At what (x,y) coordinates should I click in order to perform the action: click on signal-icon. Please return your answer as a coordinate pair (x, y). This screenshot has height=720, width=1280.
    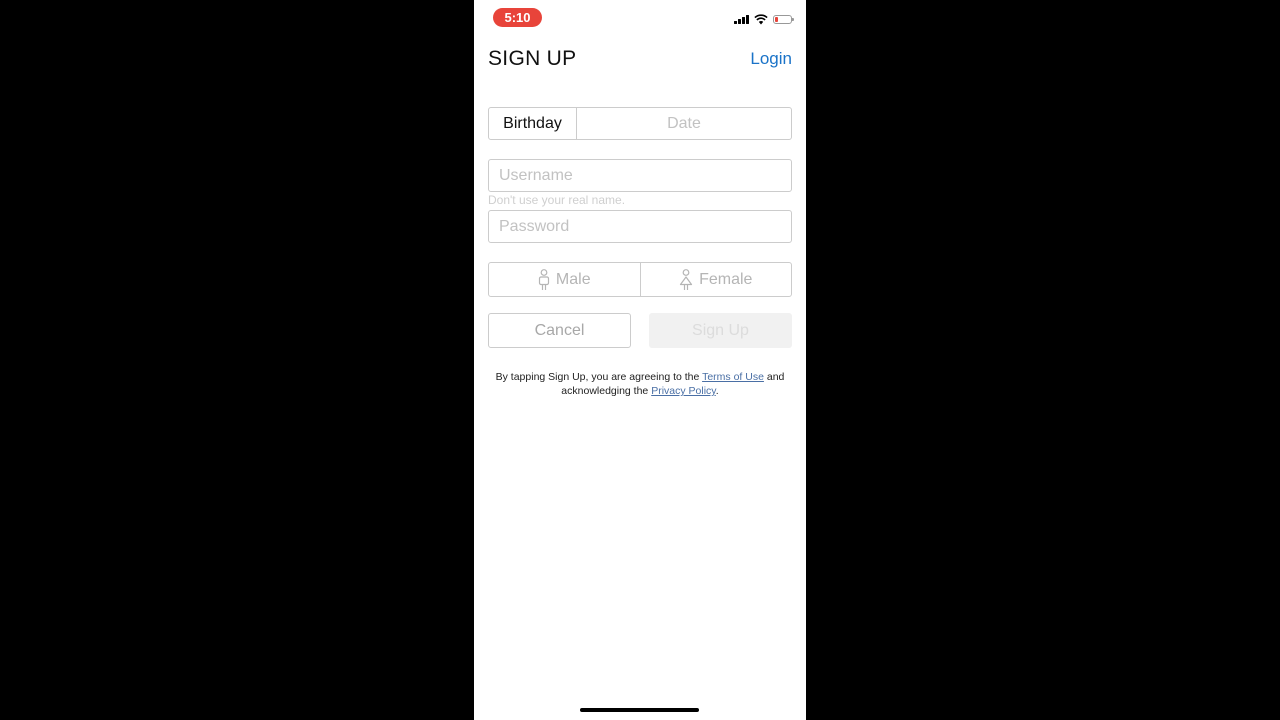
    Looking at the image, I should click on (741, 19).